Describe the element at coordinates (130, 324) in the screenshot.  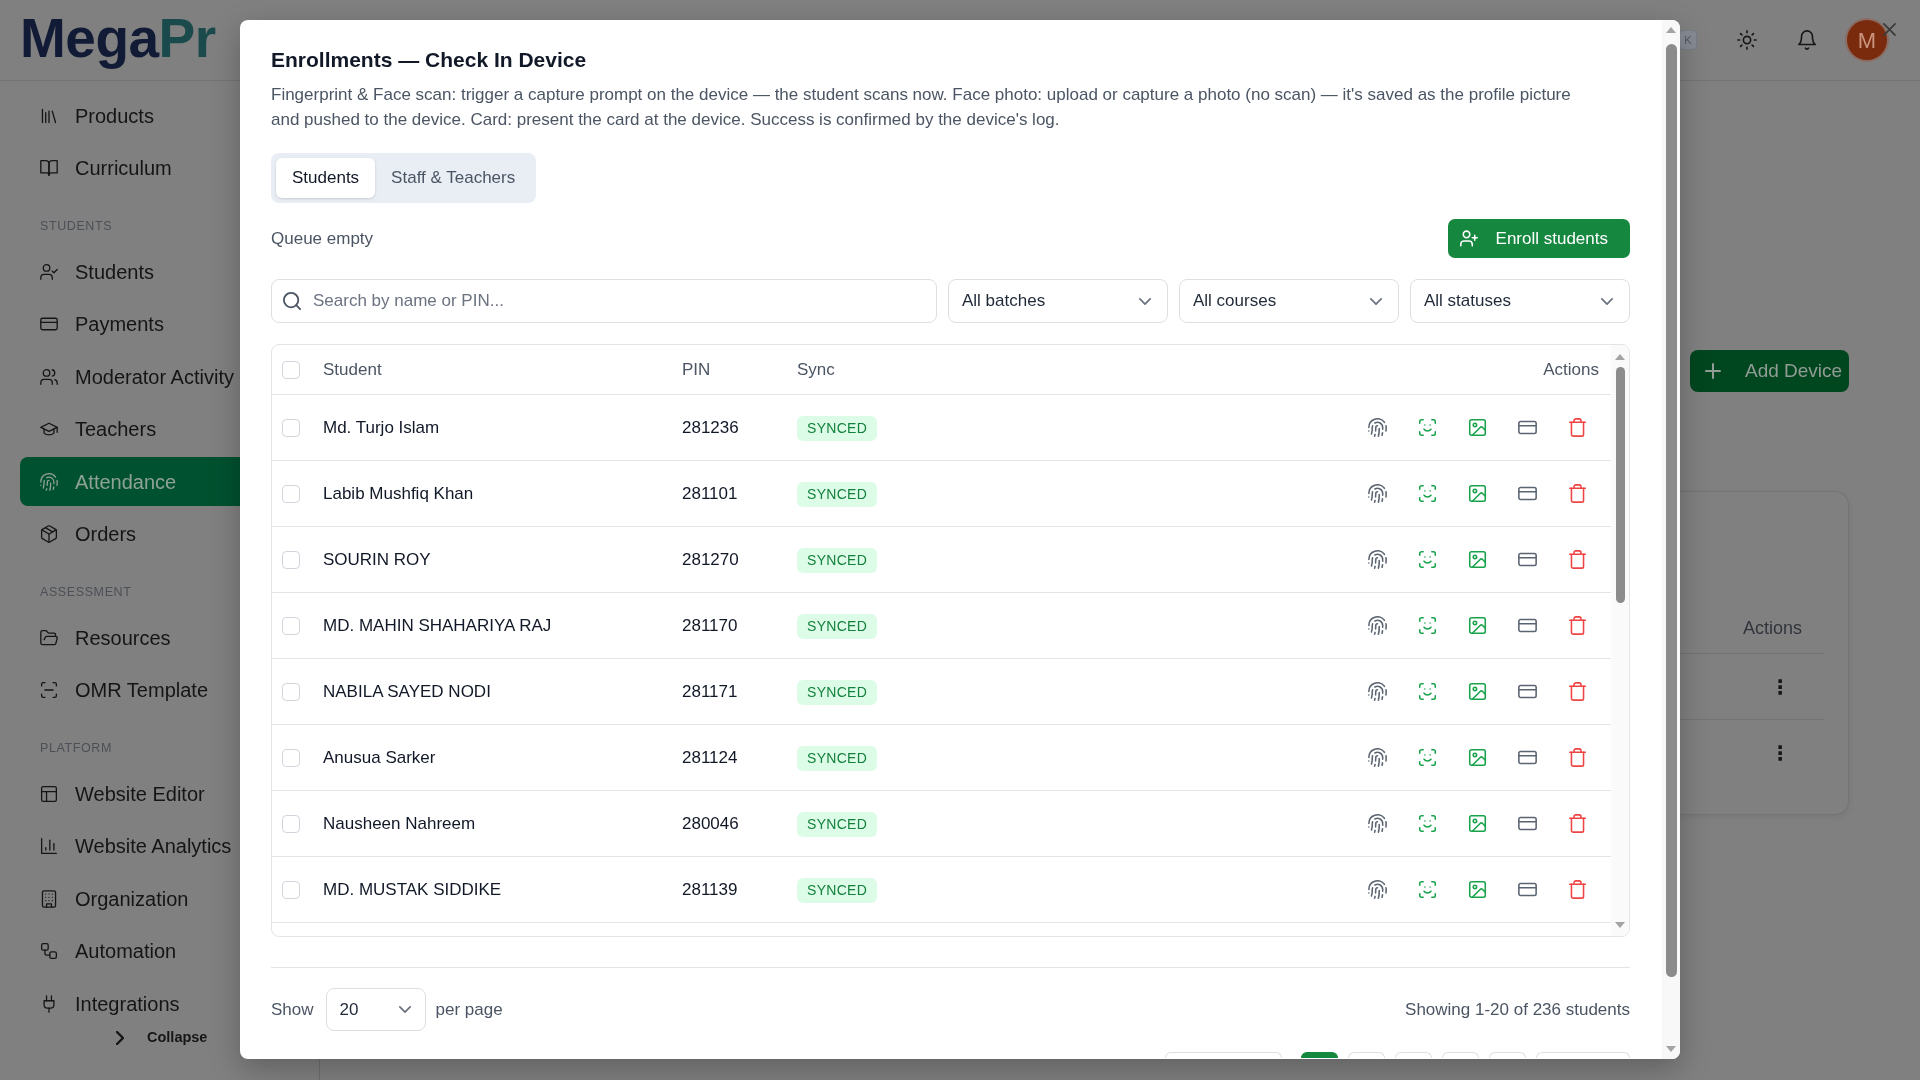
I see `sidebar-item: Payments` at that location.